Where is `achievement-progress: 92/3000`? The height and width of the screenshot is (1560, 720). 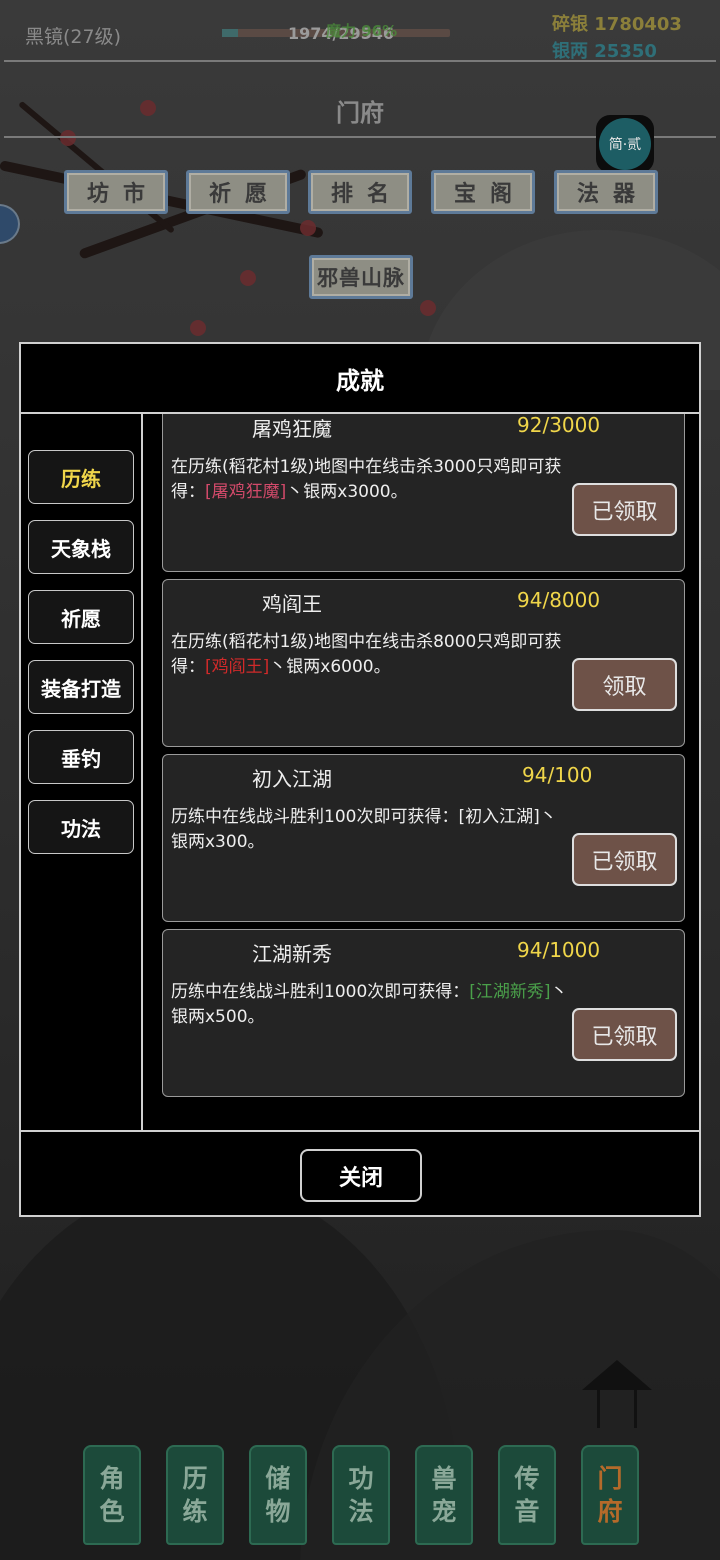 achievement-progress: 92/3000 is located at coordinates (559, 425).